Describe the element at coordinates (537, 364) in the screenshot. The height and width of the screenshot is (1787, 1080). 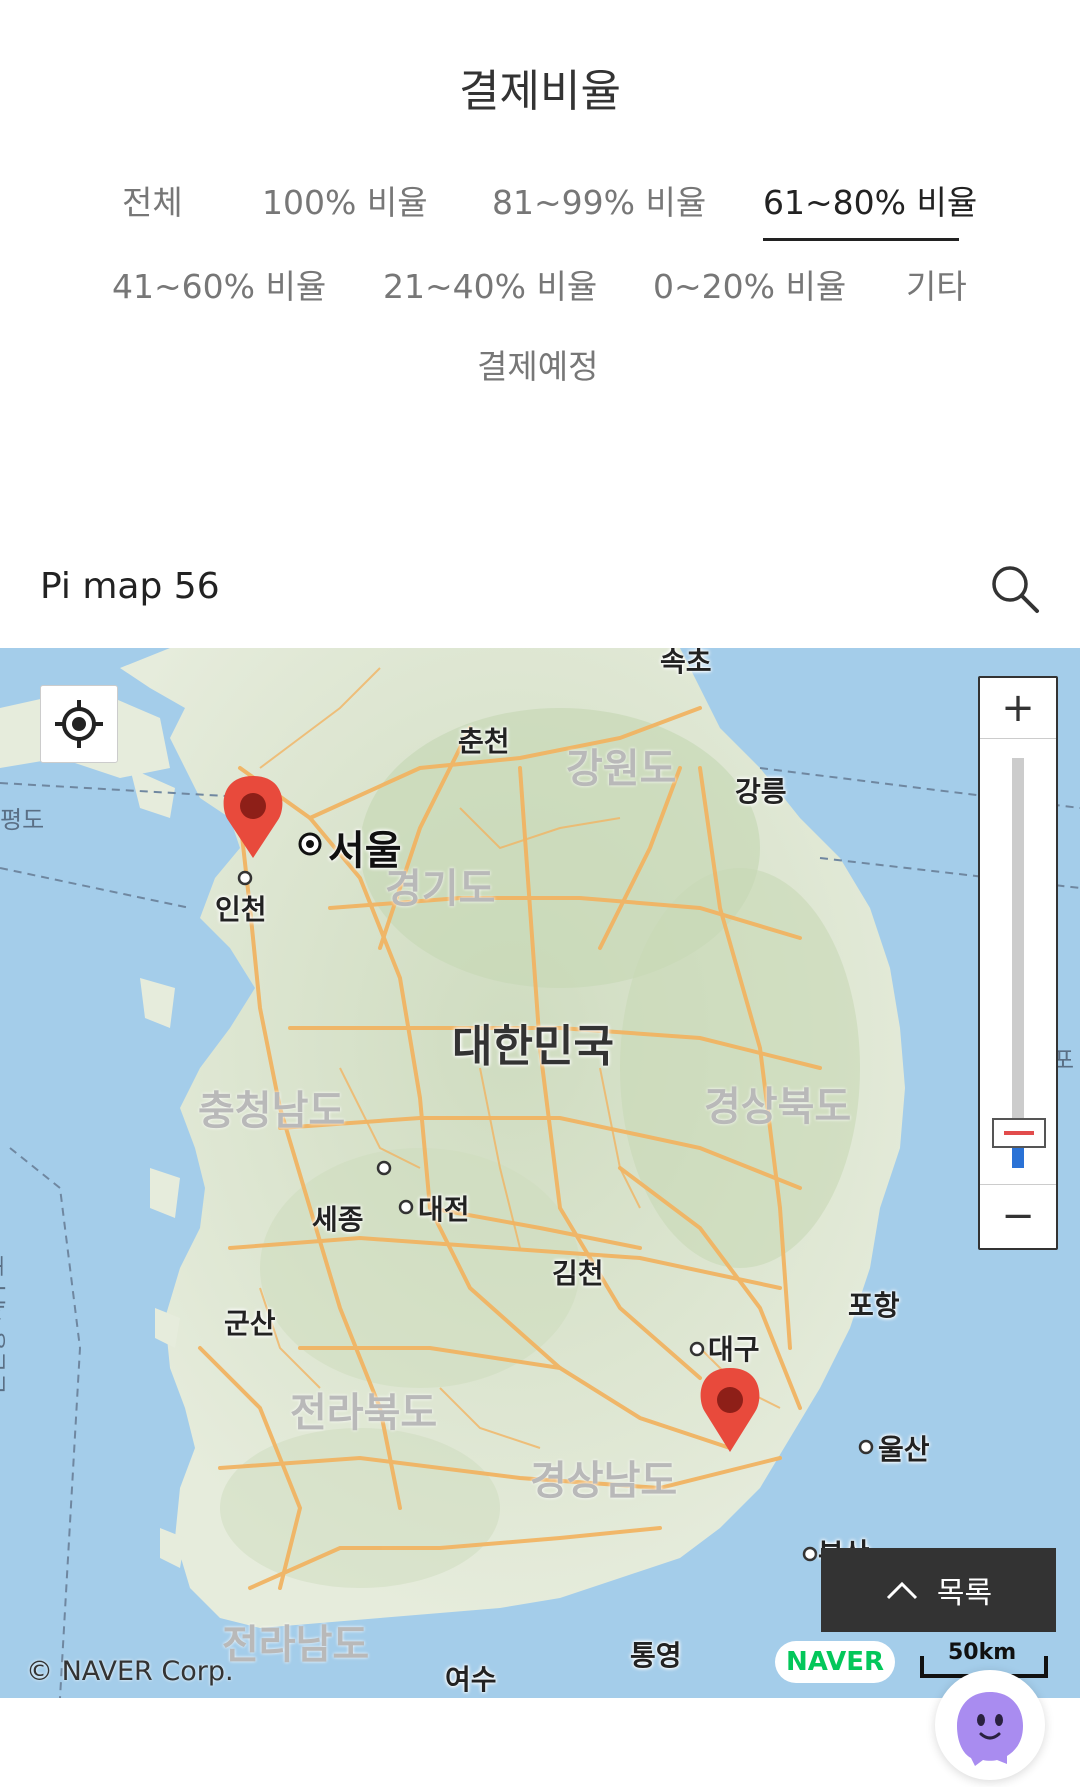
I see `tab-scheduled: 결제예정` at that location.